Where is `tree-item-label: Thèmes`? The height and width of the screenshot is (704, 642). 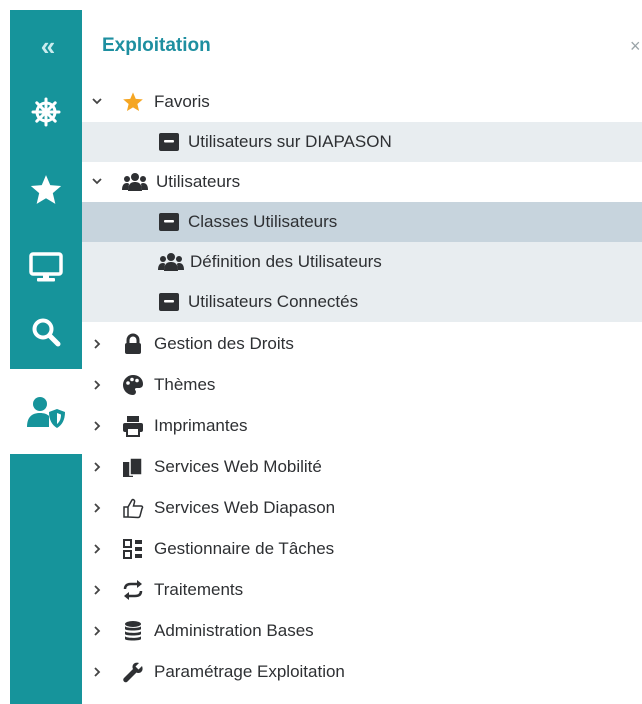 tree-item-label: Thèmes is located at coordinates (185, 384).